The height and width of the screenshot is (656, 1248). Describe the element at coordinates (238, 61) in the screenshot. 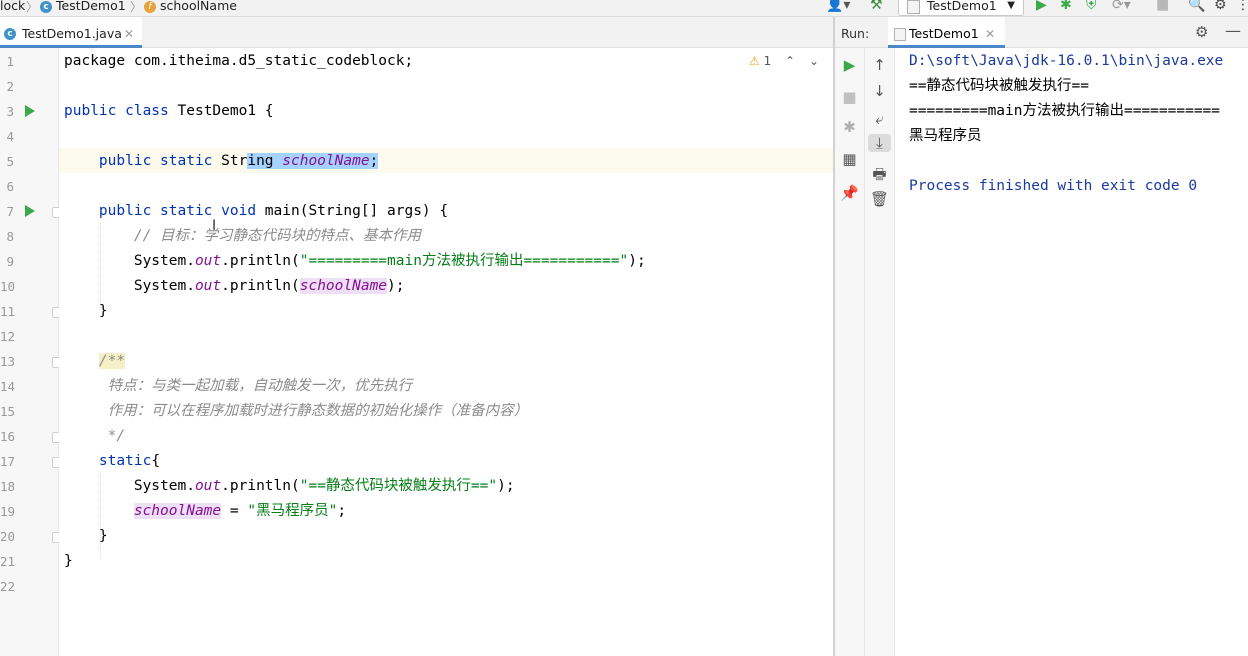

I see `code-line: package com.itheima.d5_static_codeblock;` at that location.